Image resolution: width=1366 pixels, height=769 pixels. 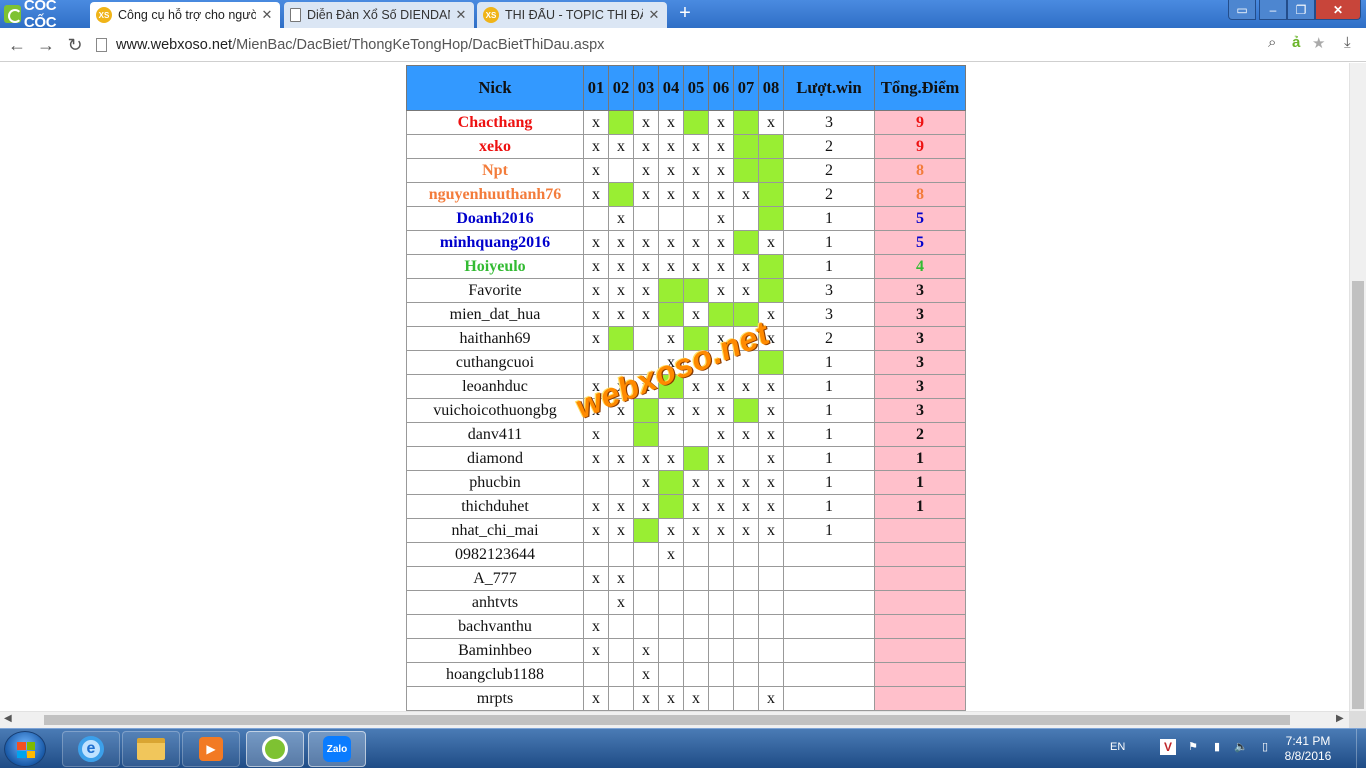 I want to click on points-cell, so click(x=920, y=626).